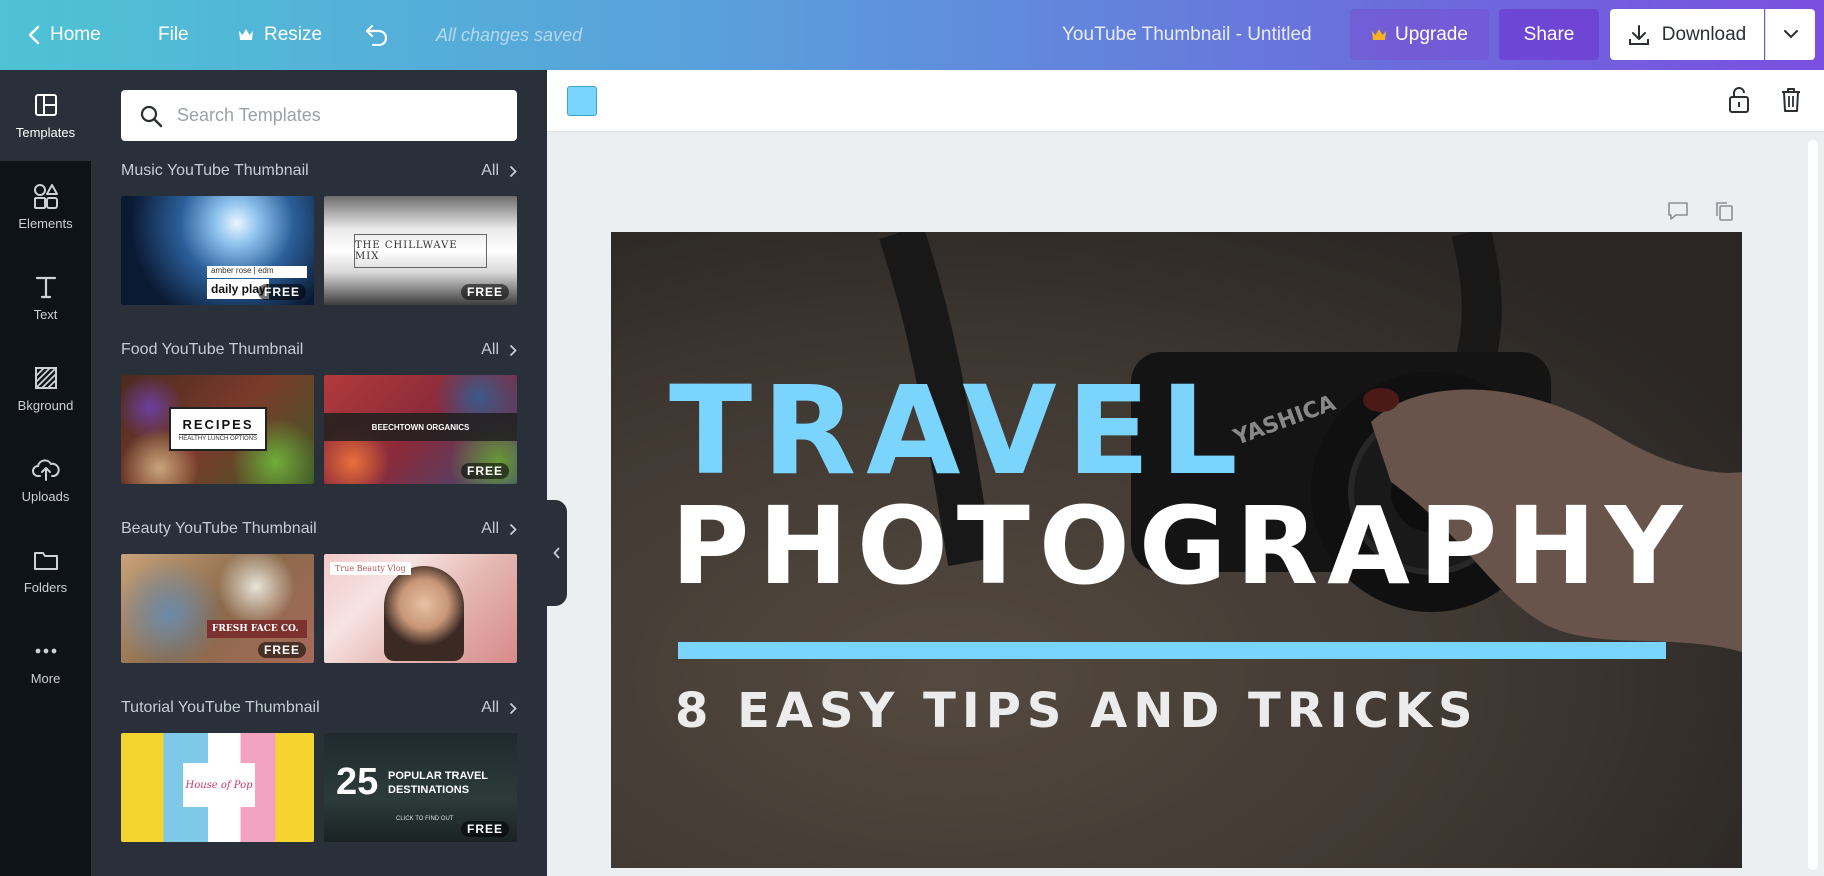  Describe the element at coordinates (425, 819) in the screenshot. I see `thumb-subtext: CLICK TO FIND OUT` at that location.